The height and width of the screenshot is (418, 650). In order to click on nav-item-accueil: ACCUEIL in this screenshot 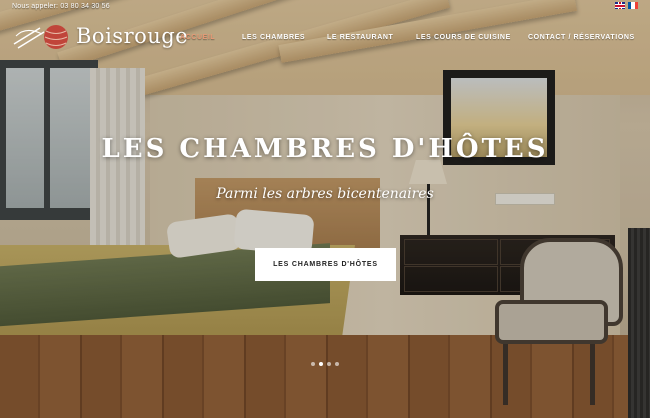, I will do `click(197, 37)`.